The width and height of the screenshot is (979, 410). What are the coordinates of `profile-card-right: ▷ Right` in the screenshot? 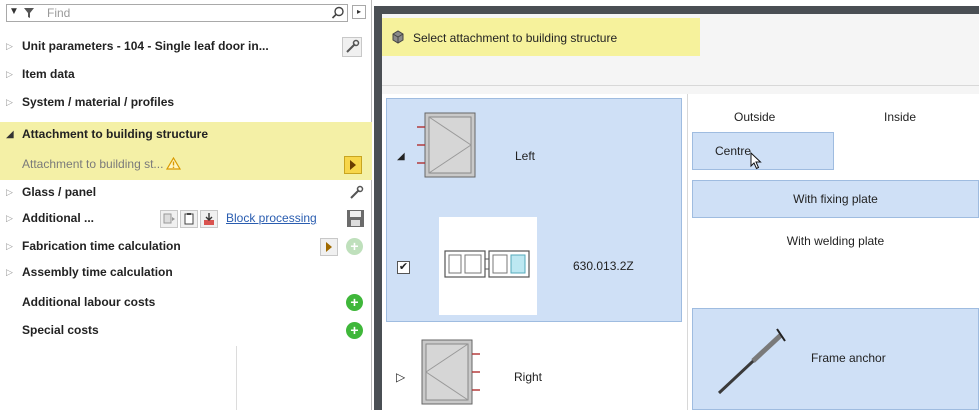 It's located at (534, 369).